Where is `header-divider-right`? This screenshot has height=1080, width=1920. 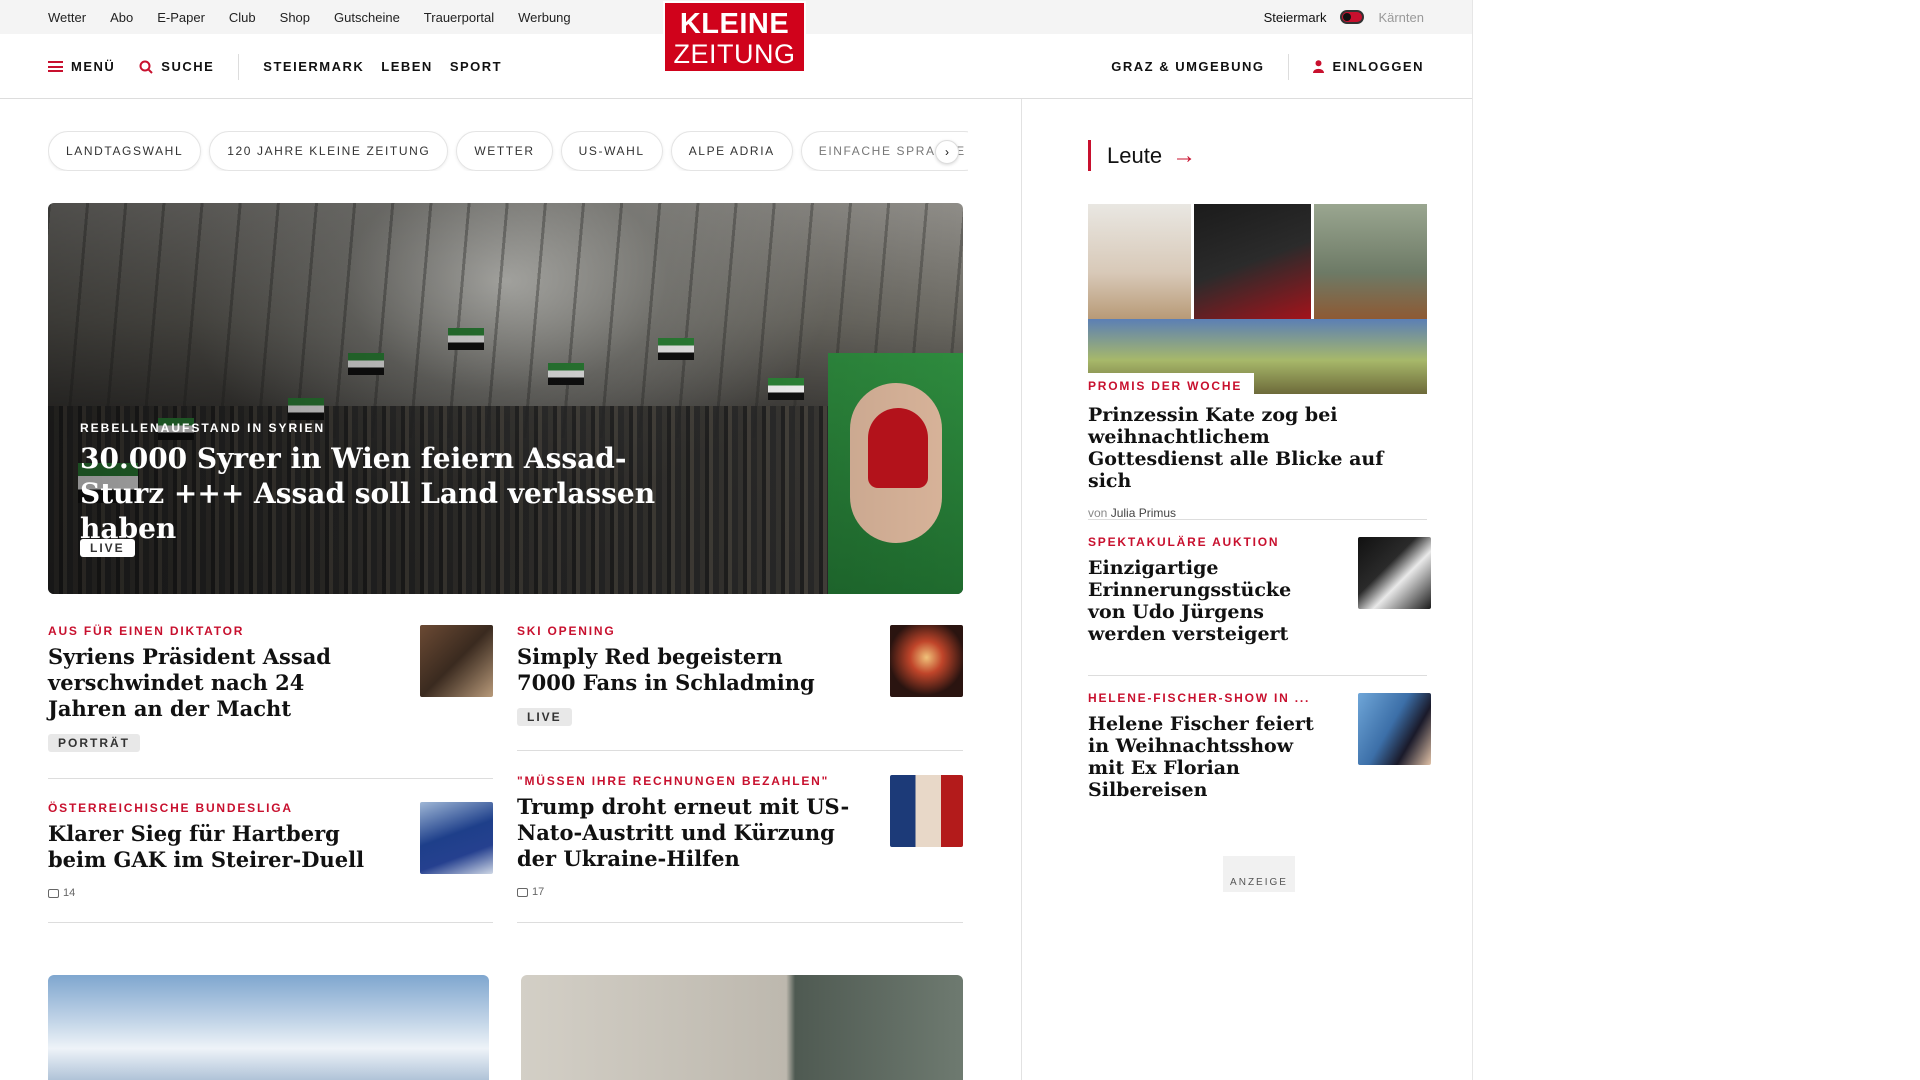 header-divider-right is located at coordinates (1289, 66).